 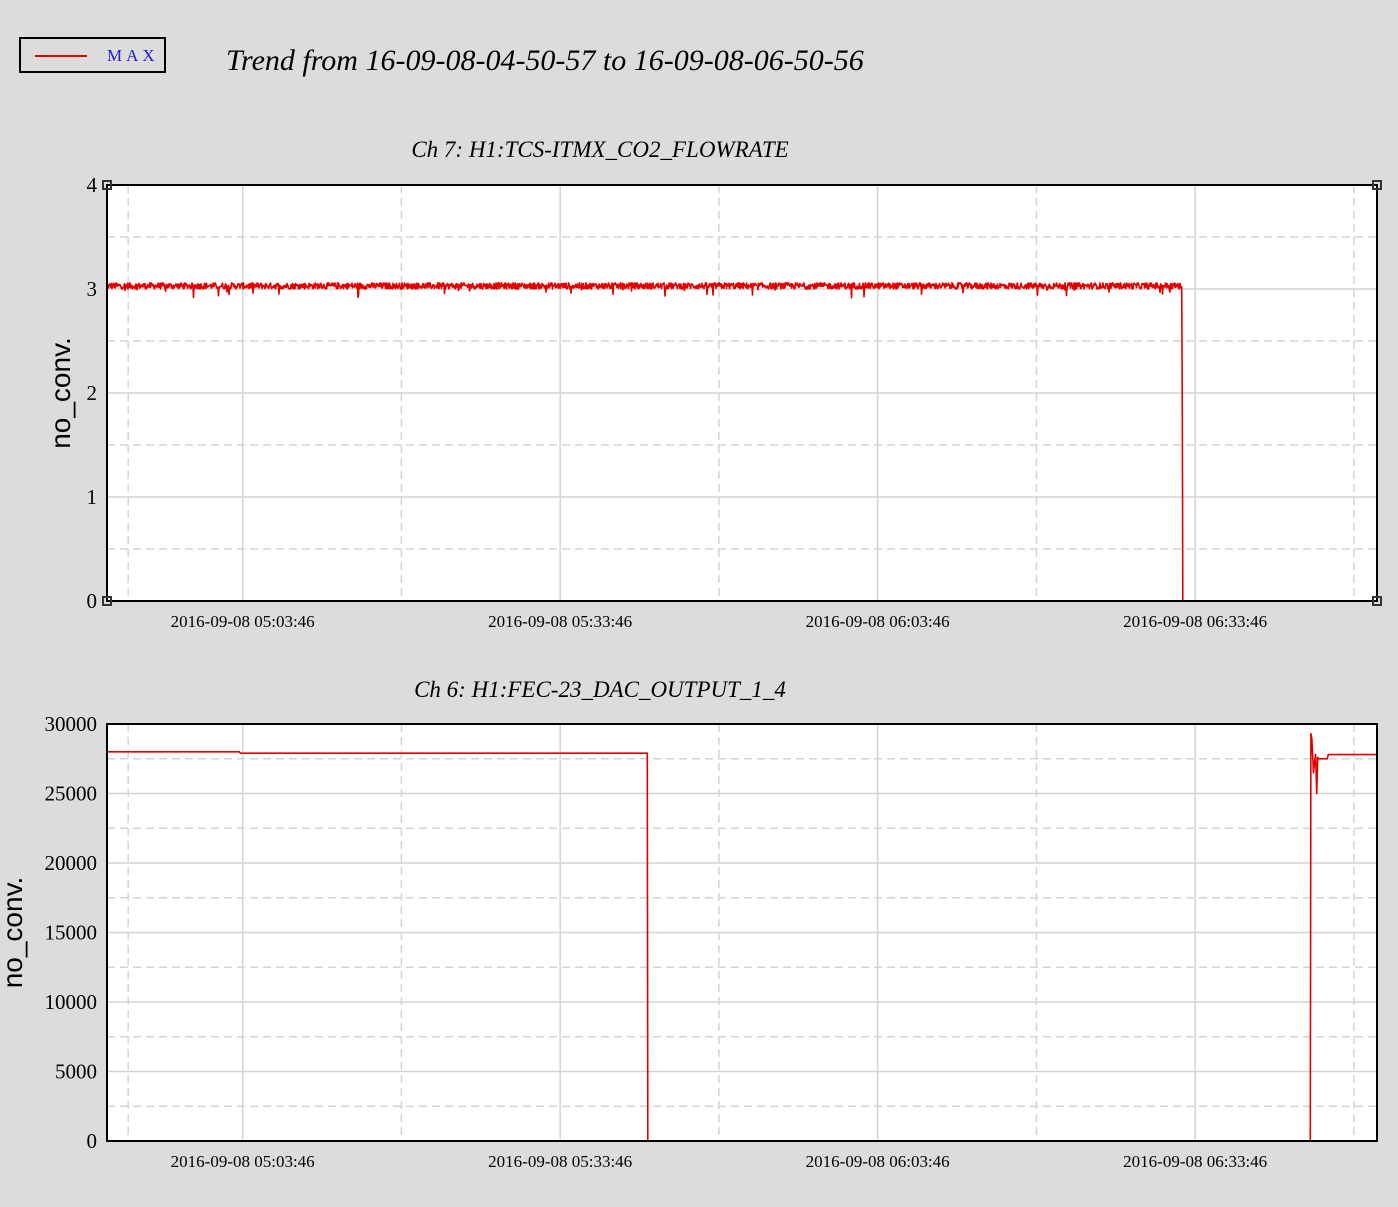 I want to click on y-tick-label: 10000, so click(x=71, y=1002).